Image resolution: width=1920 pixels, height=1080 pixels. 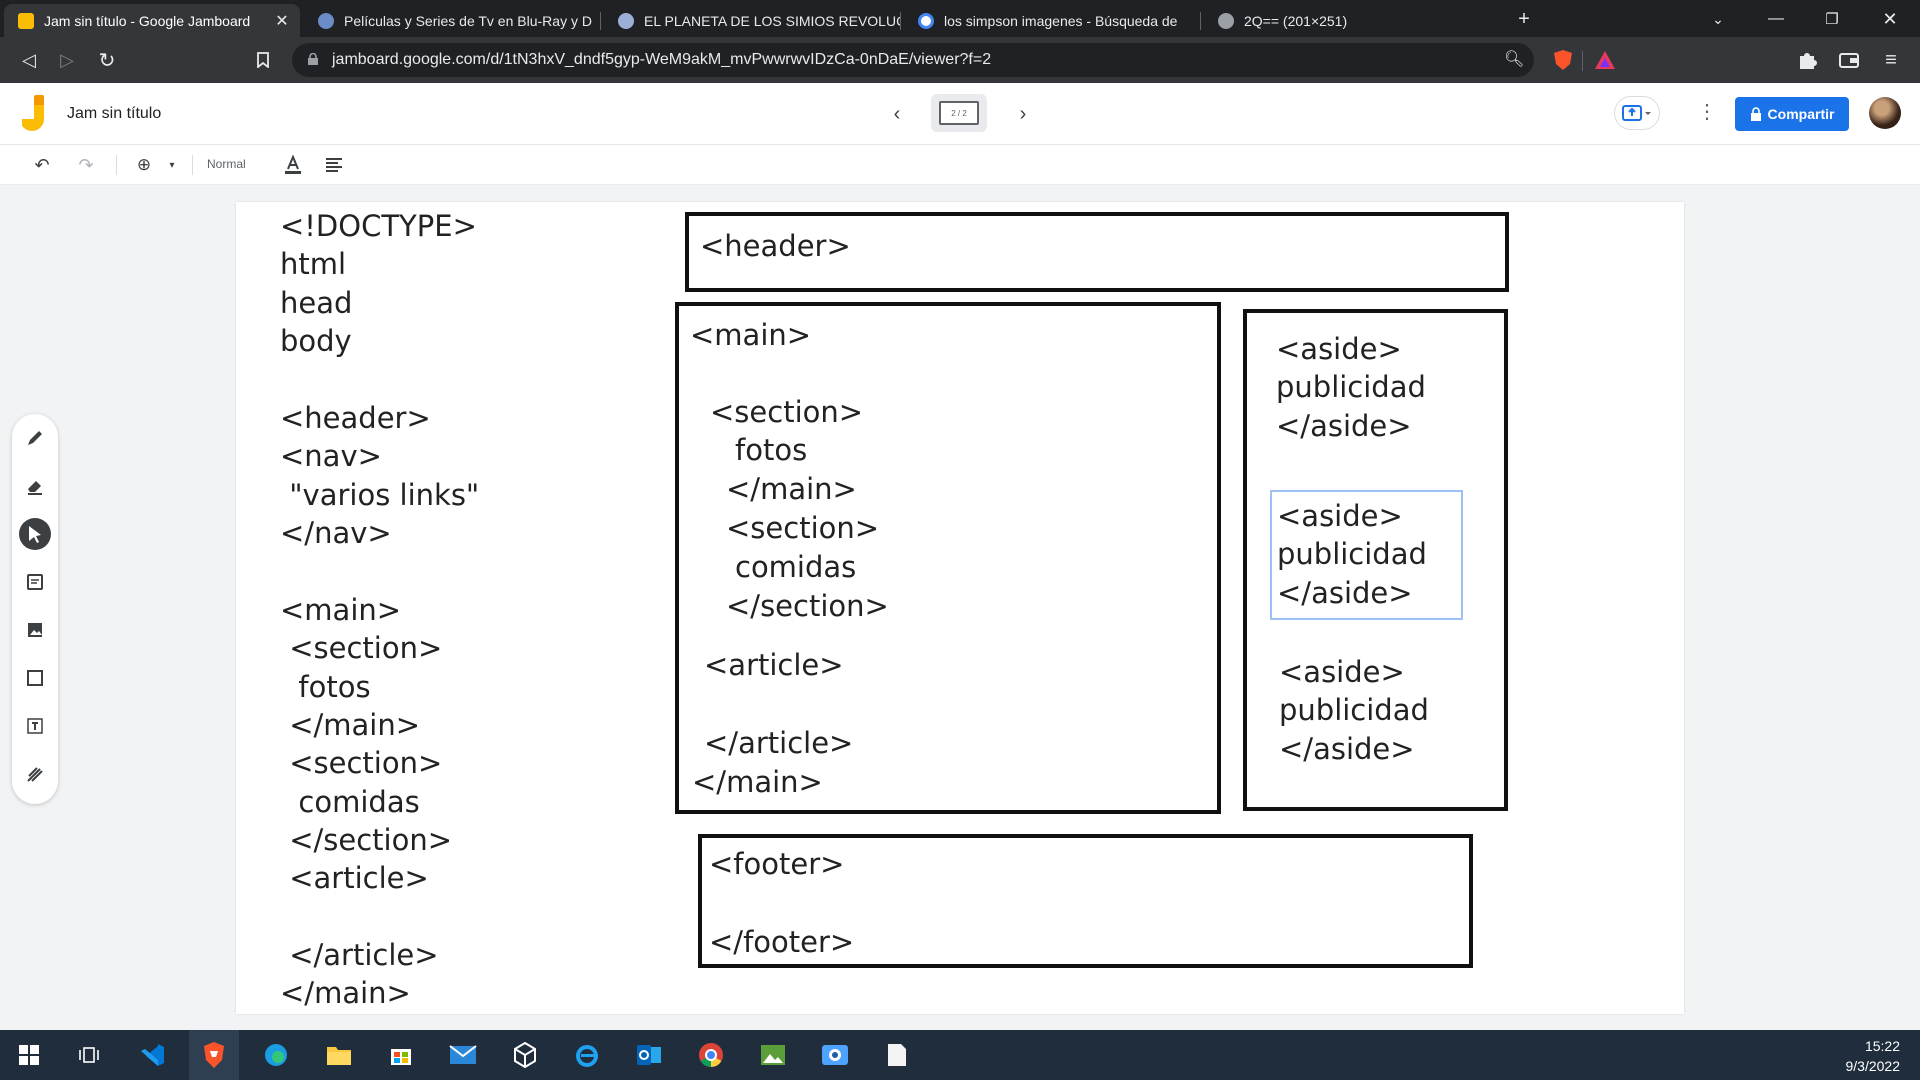 What do you see at coordinates (107, 60) in the screenshot?
I see `reload-icon: ↻` at bounding box center [107, 60].